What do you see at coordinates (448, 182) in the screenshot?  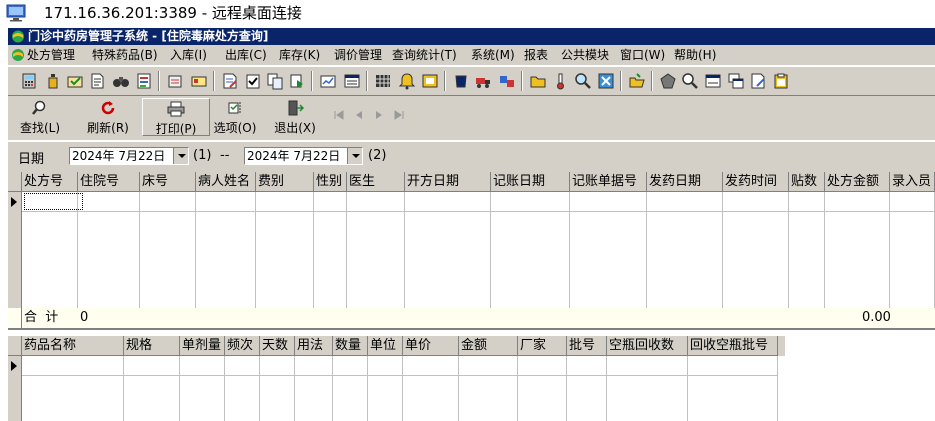 I see `column-header: 开方日期` at bounding box center [448, 182].